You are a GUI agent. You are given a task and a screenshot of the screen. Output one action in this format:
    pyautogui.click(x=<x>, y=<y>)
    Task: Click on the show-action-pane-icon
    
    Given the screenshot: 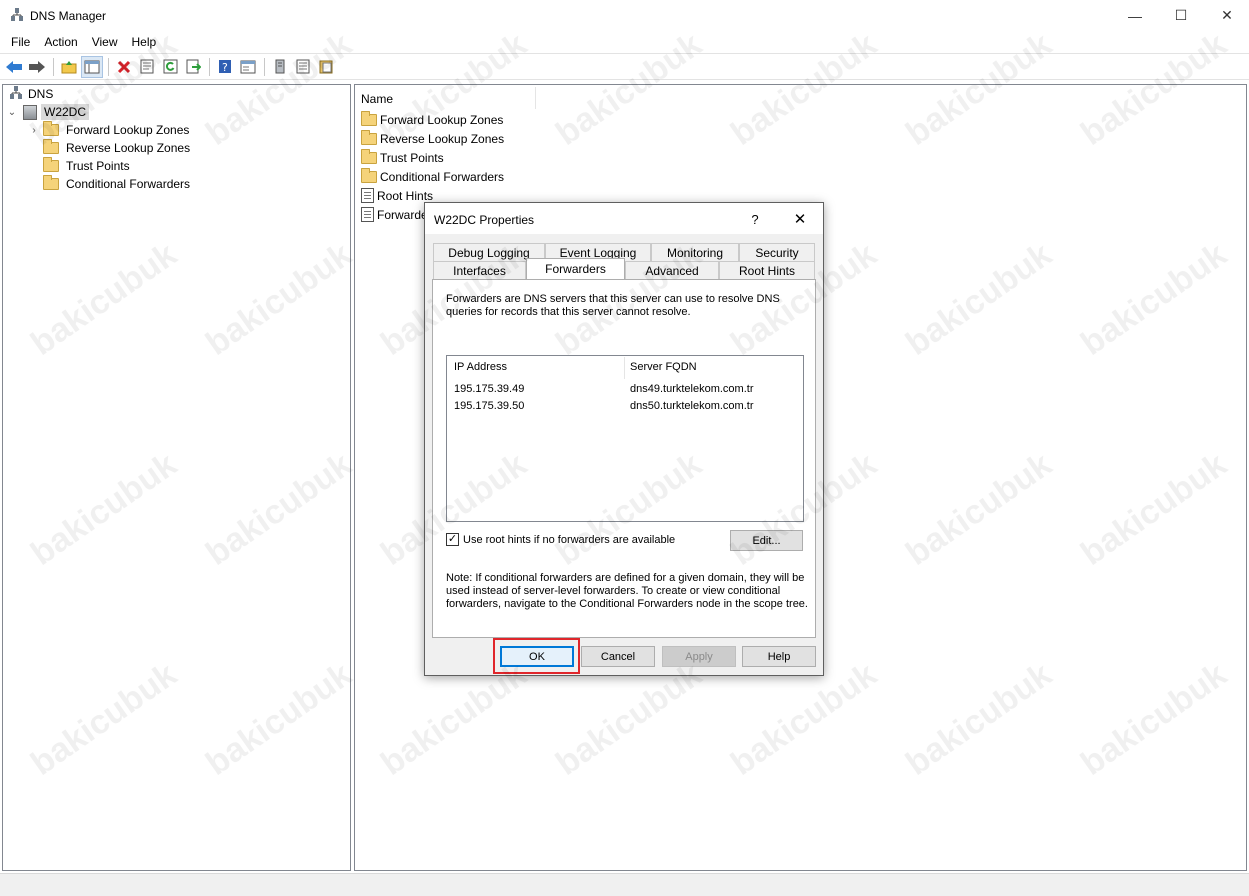 What is the action you would take?
    pyautogui.click(x=248, y=67)
    